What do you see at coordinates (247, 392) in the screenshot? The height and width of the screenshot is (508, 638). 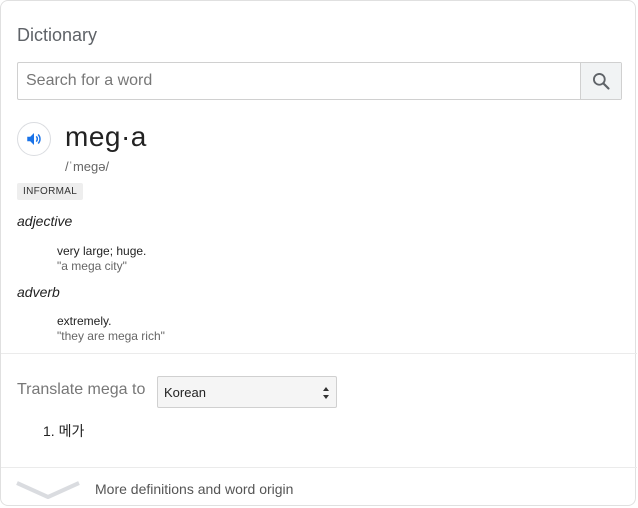 I see `language-select: Korean` at bounding box center [247, 392].